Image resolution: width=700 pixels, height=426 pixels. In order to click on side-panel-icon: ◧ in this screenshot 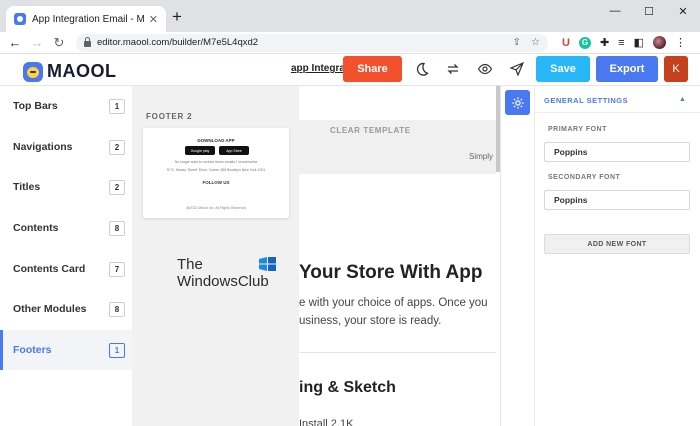, I will do `click(639, 42)`.